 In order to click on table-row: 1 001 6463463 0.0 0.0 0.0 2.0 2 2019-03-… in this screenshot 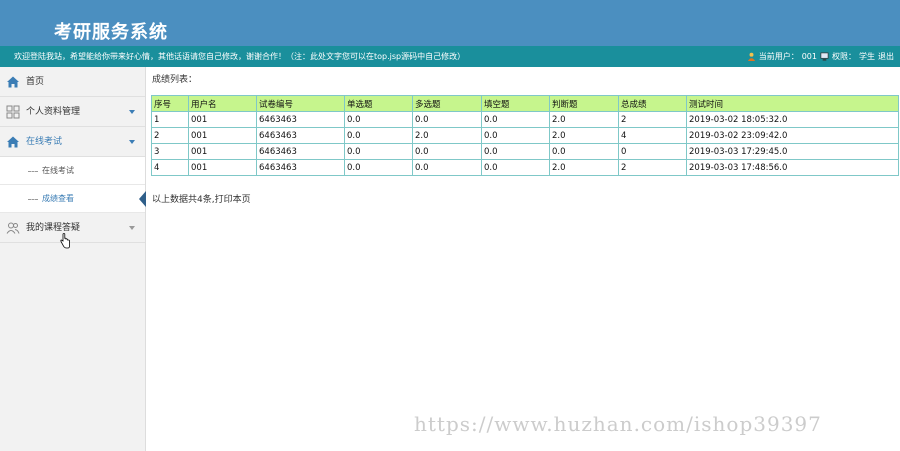, I will do `click(525, 119)`.